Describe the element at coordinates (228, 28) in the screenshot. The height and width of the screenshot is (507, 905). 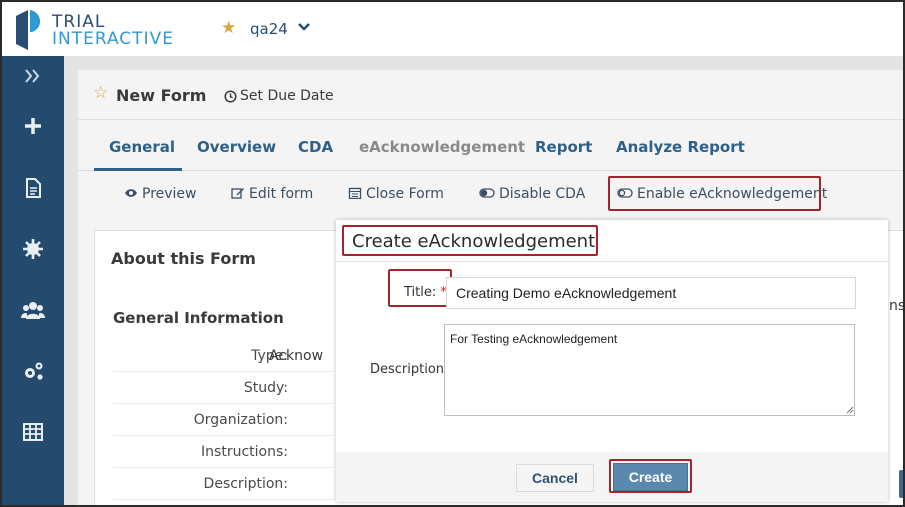
I see `favorite-star-icon: ★` at that location.